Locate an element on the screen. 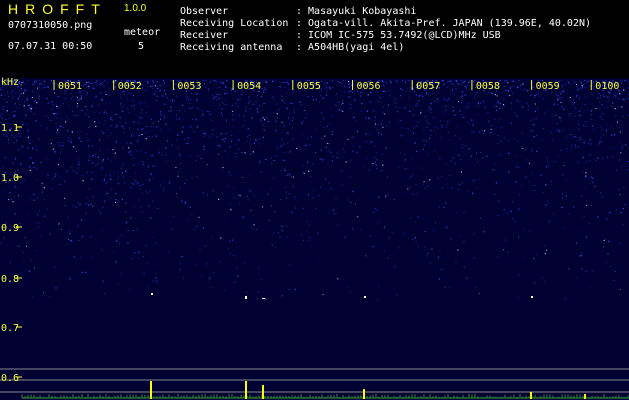 The width and height of the screenshot is (629, 400). meteor-echo is located at coordinates (246, 297).